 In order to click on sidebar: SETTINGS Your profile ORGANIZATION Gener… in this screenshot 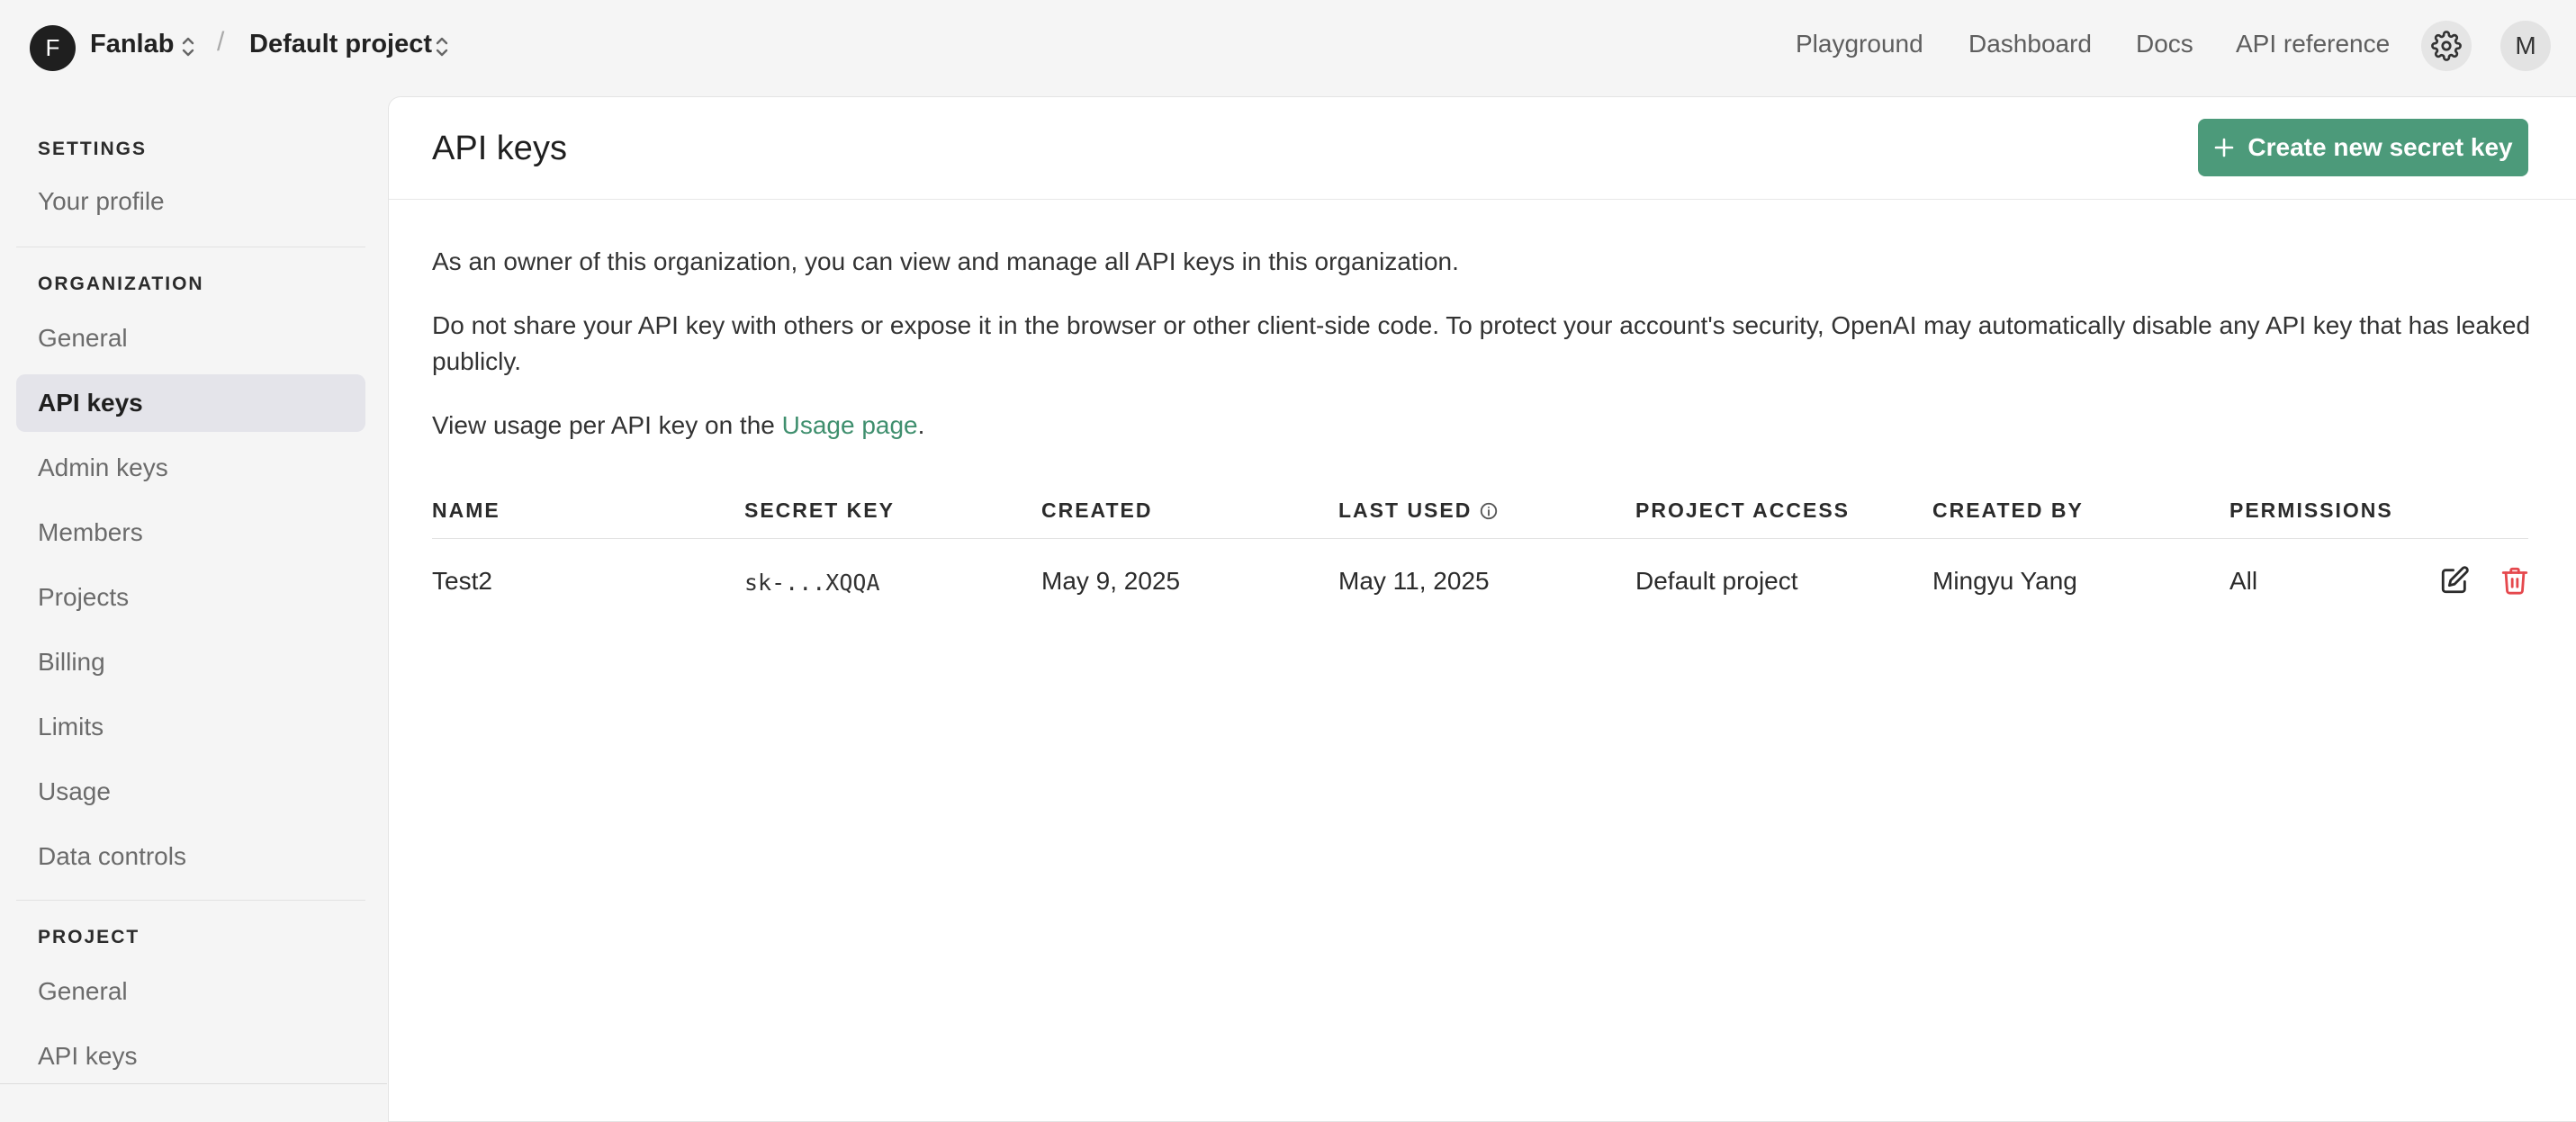, I will do `click(193, 603)`.